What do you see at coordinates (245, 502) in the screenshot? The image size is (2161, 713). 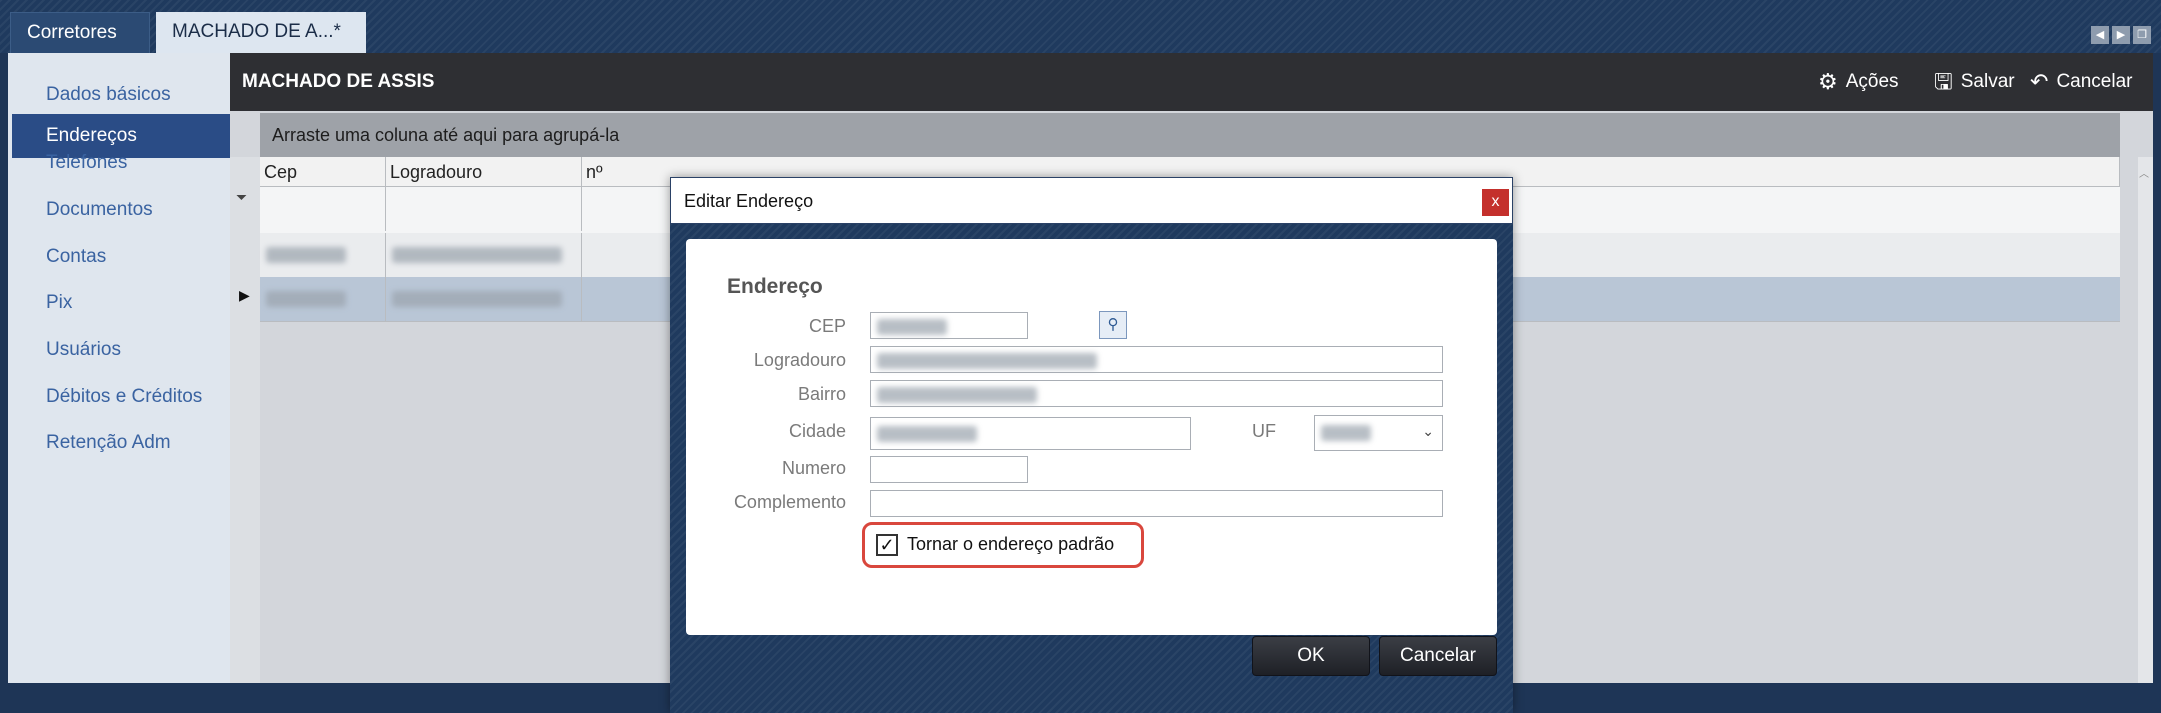 I see `row-gutter-empty` at bounding box center [245, 502].